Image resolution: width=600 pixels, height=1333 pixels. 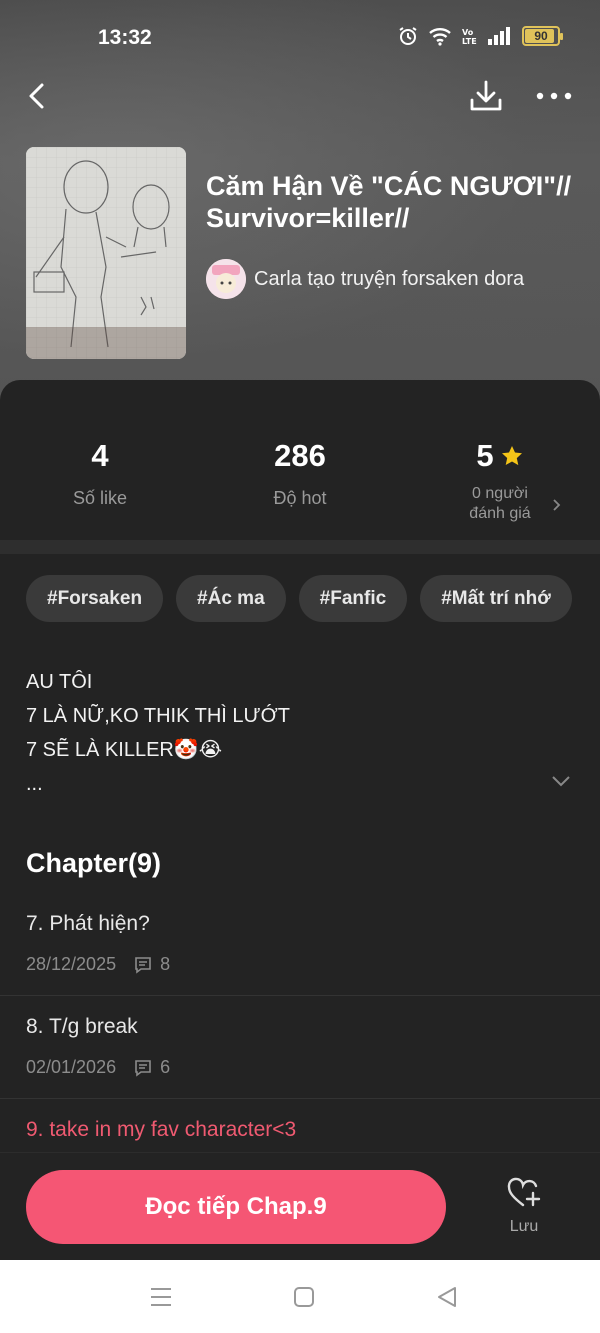 What do you see at coordinates (152, 964) in the screenshot?
I see `chapter-comments: 8` at bounding box center [152, 964].